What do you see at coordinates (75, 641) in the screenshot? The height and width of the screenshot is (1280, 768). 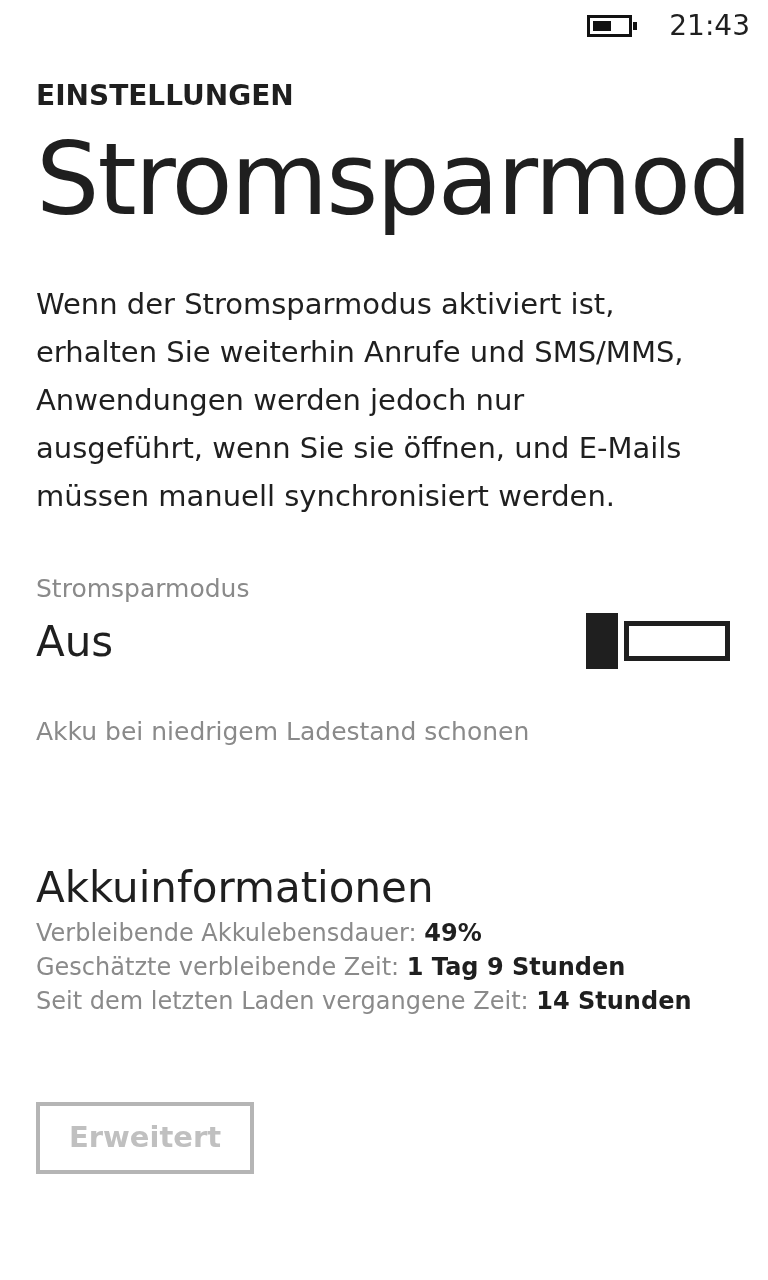 I see `setting-value: Aus` at bounding box center [75, 641].